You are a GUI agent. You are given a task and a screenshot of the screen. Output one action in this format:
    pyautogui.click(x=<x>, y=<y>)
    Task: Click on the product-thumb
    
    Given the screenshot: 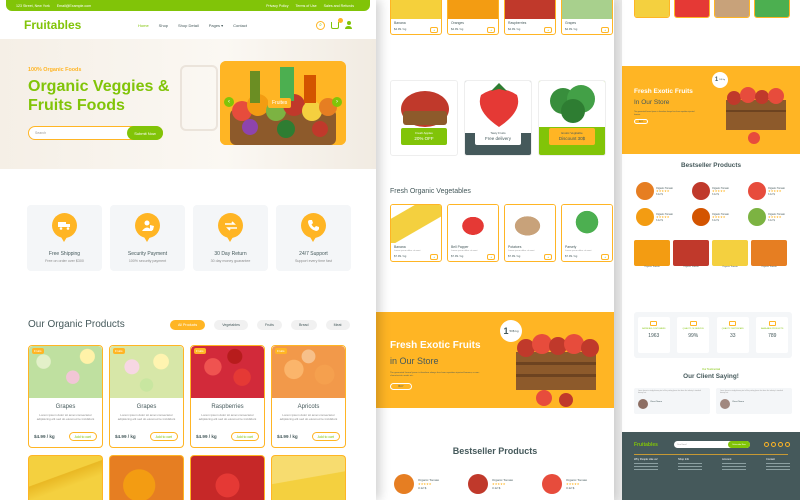 What is the action you would take?
    pyautogui.click(x=757, y=191)
    